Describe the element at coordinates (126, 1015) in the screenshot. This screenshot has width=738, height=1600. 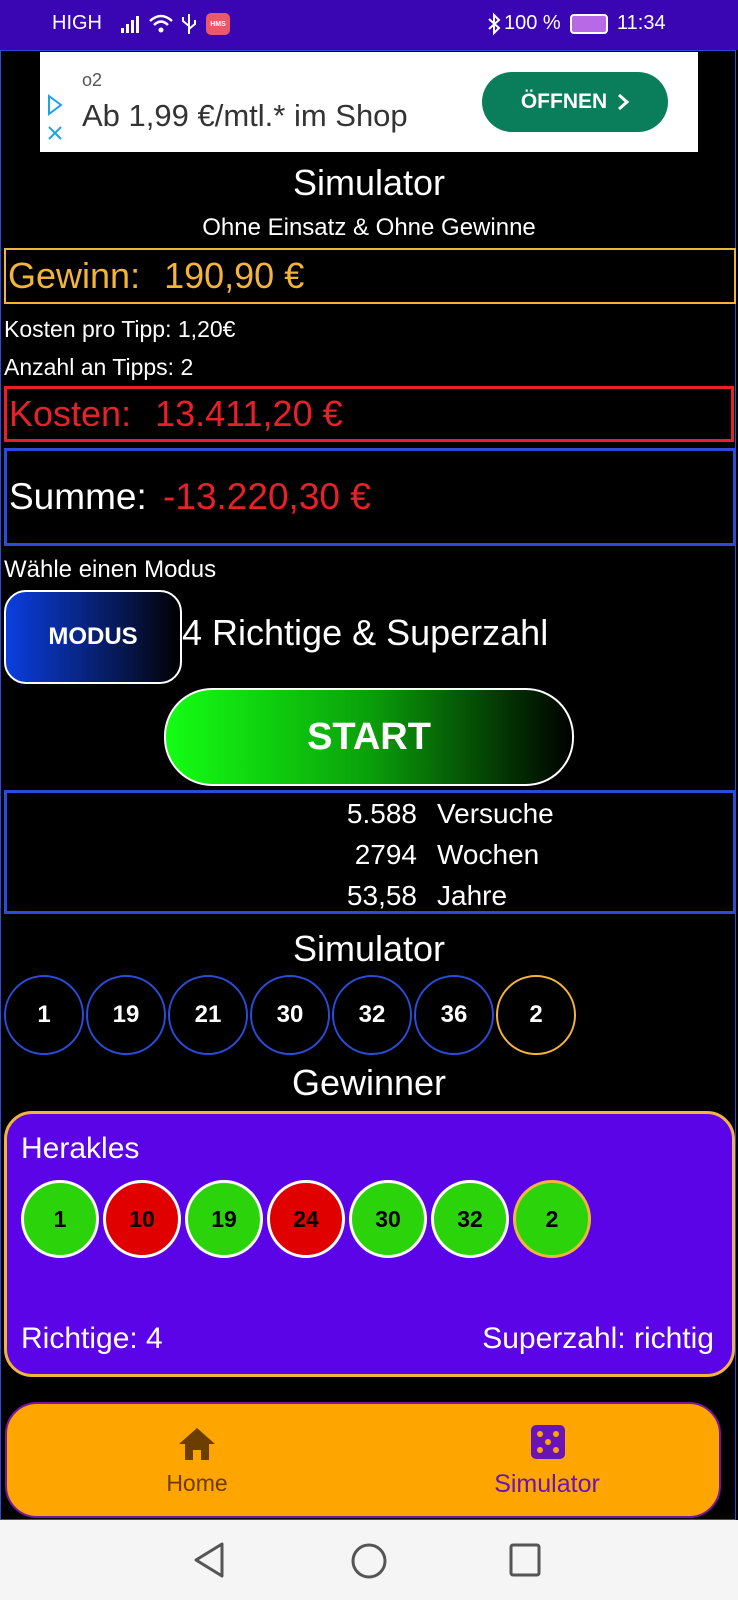
I see `simulator-ball: 19` at that location.